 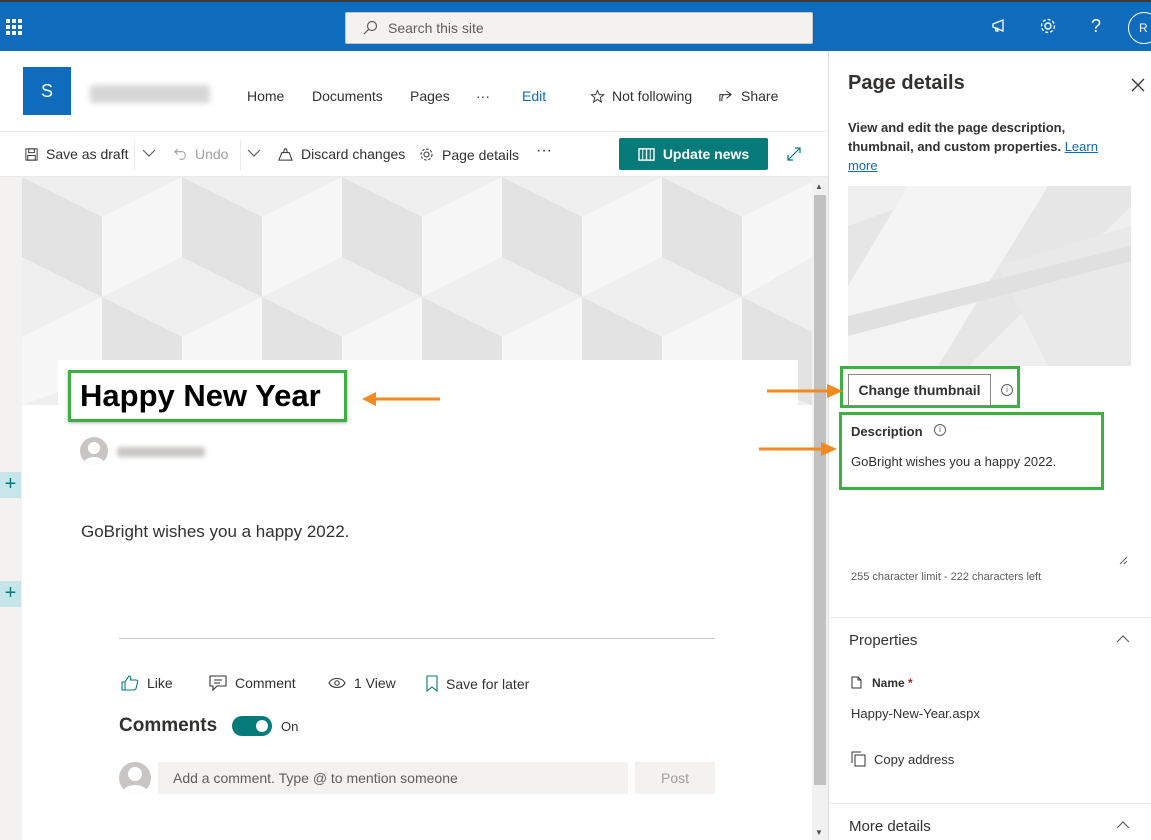 I want to click on more-commands-button: ···, so click(x=544, y=151).